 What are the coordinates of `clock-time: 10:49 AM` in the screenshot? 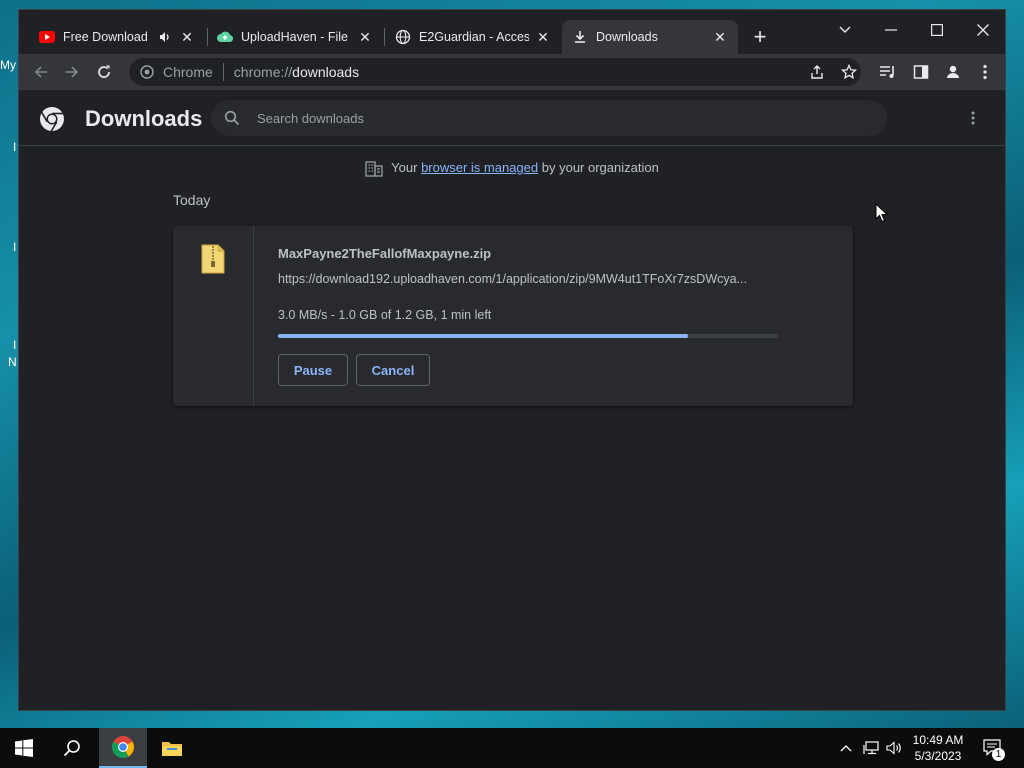 It's located at (938, 740).